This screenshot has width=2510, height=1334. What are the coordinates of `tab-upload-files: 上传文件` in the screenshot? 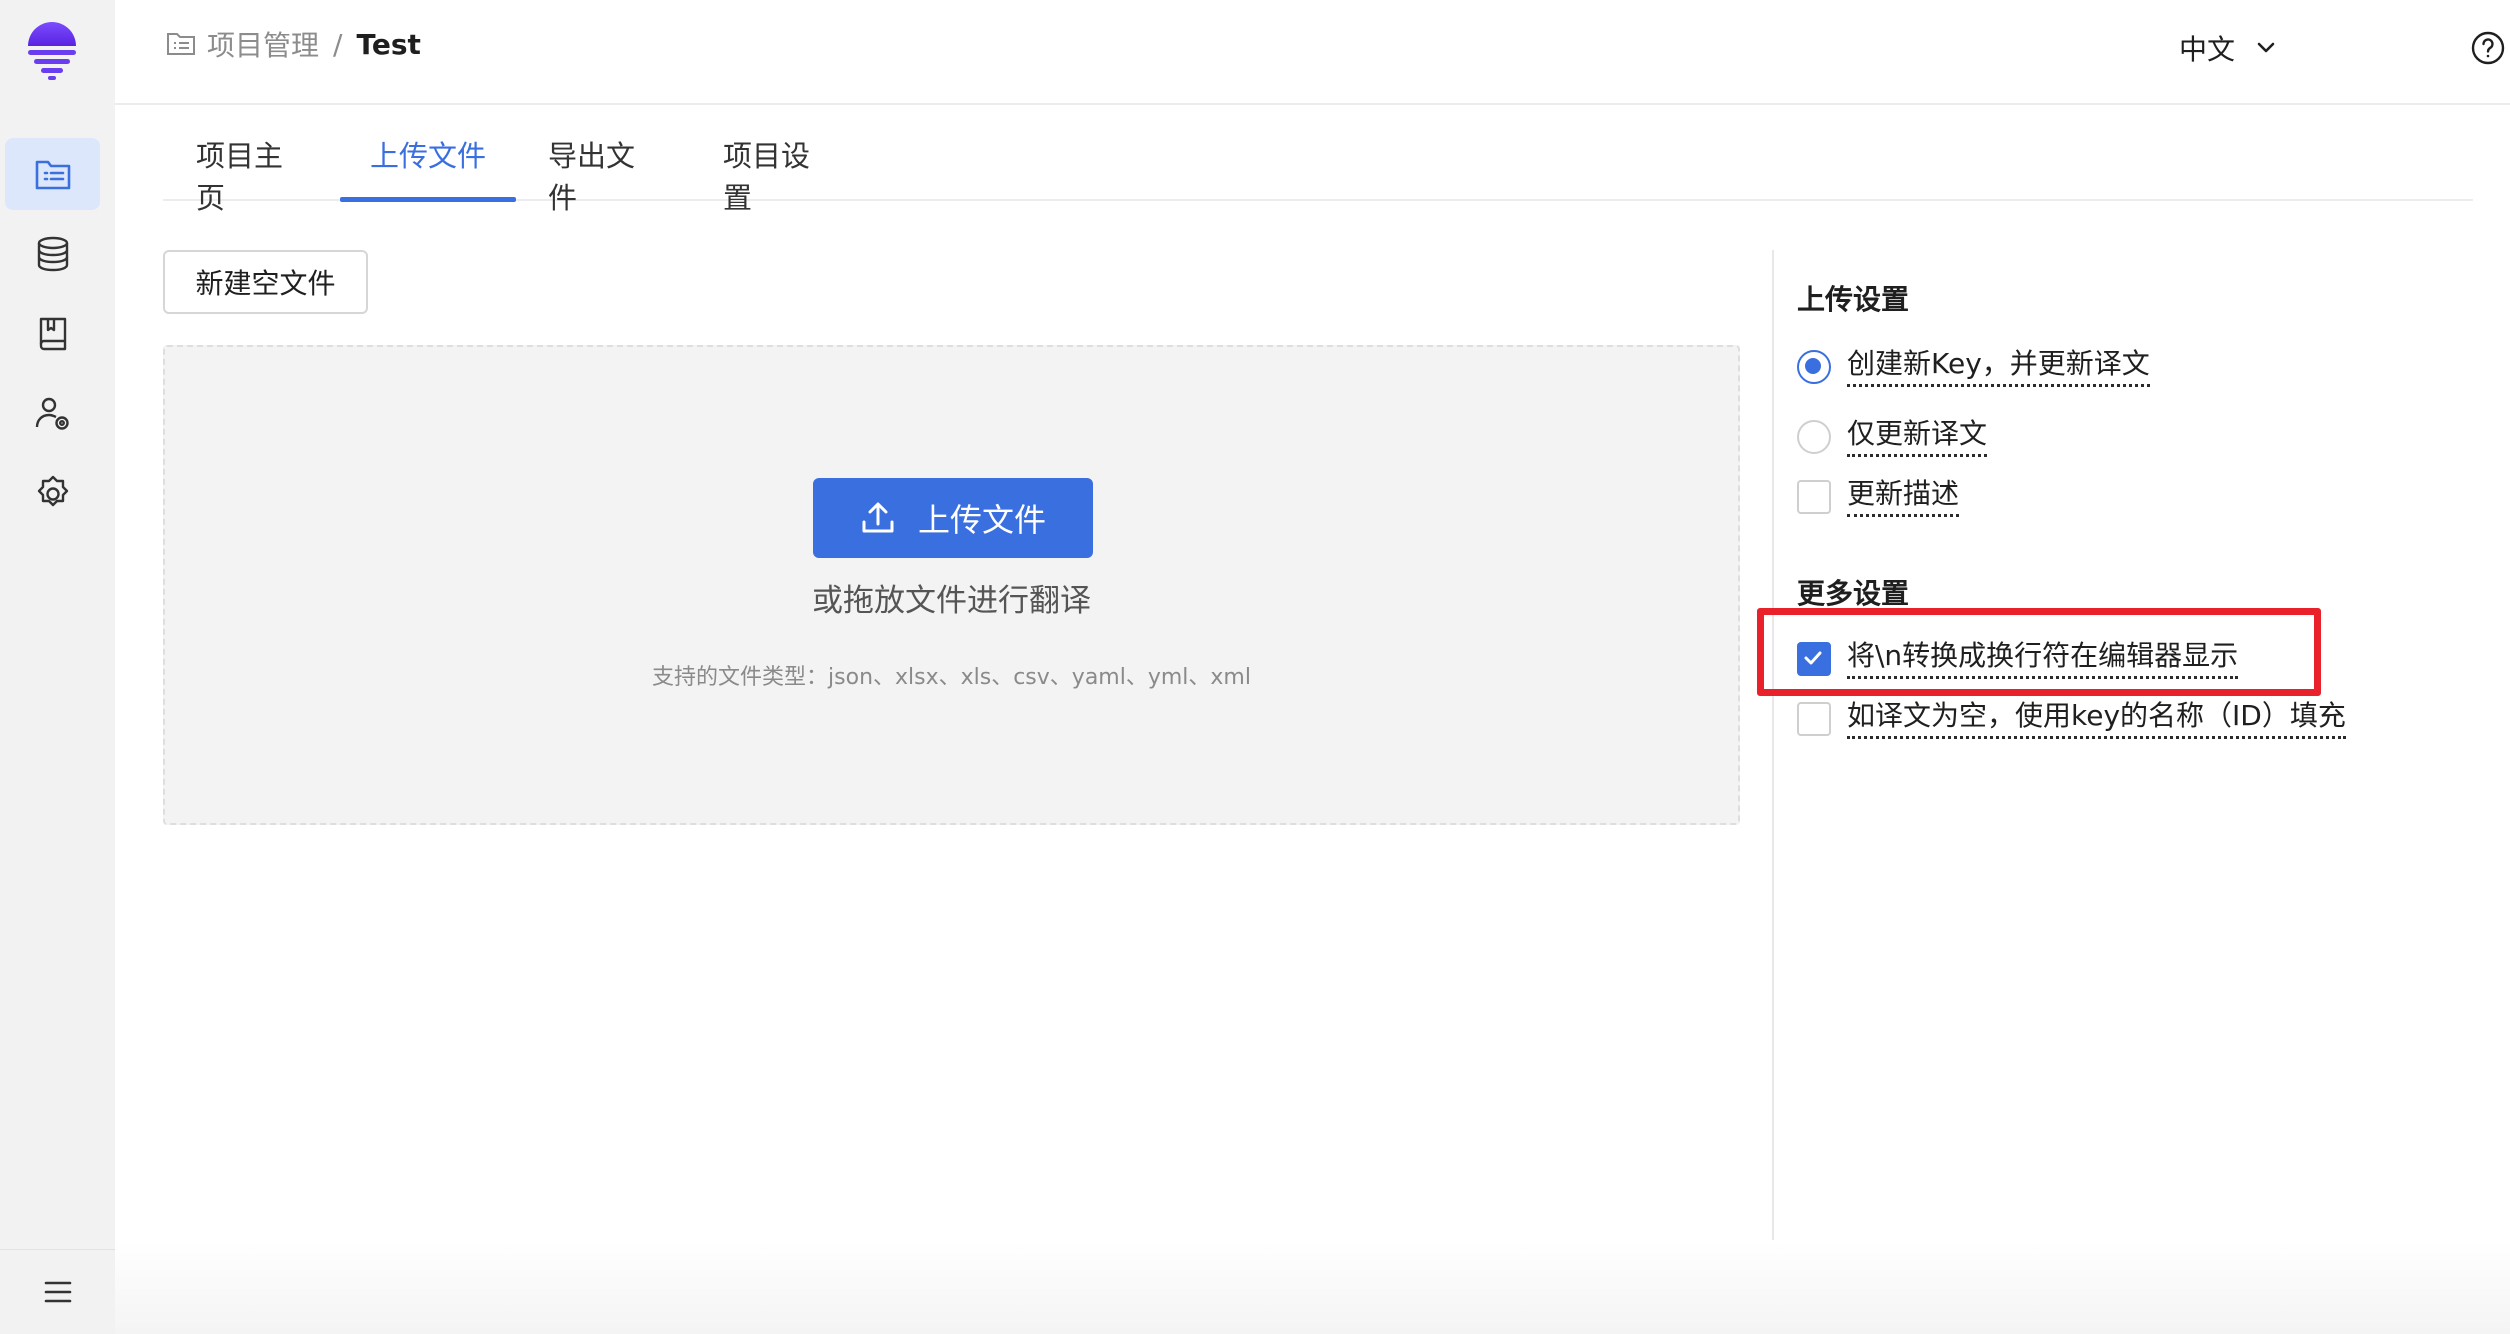 It's located at (428, 167).